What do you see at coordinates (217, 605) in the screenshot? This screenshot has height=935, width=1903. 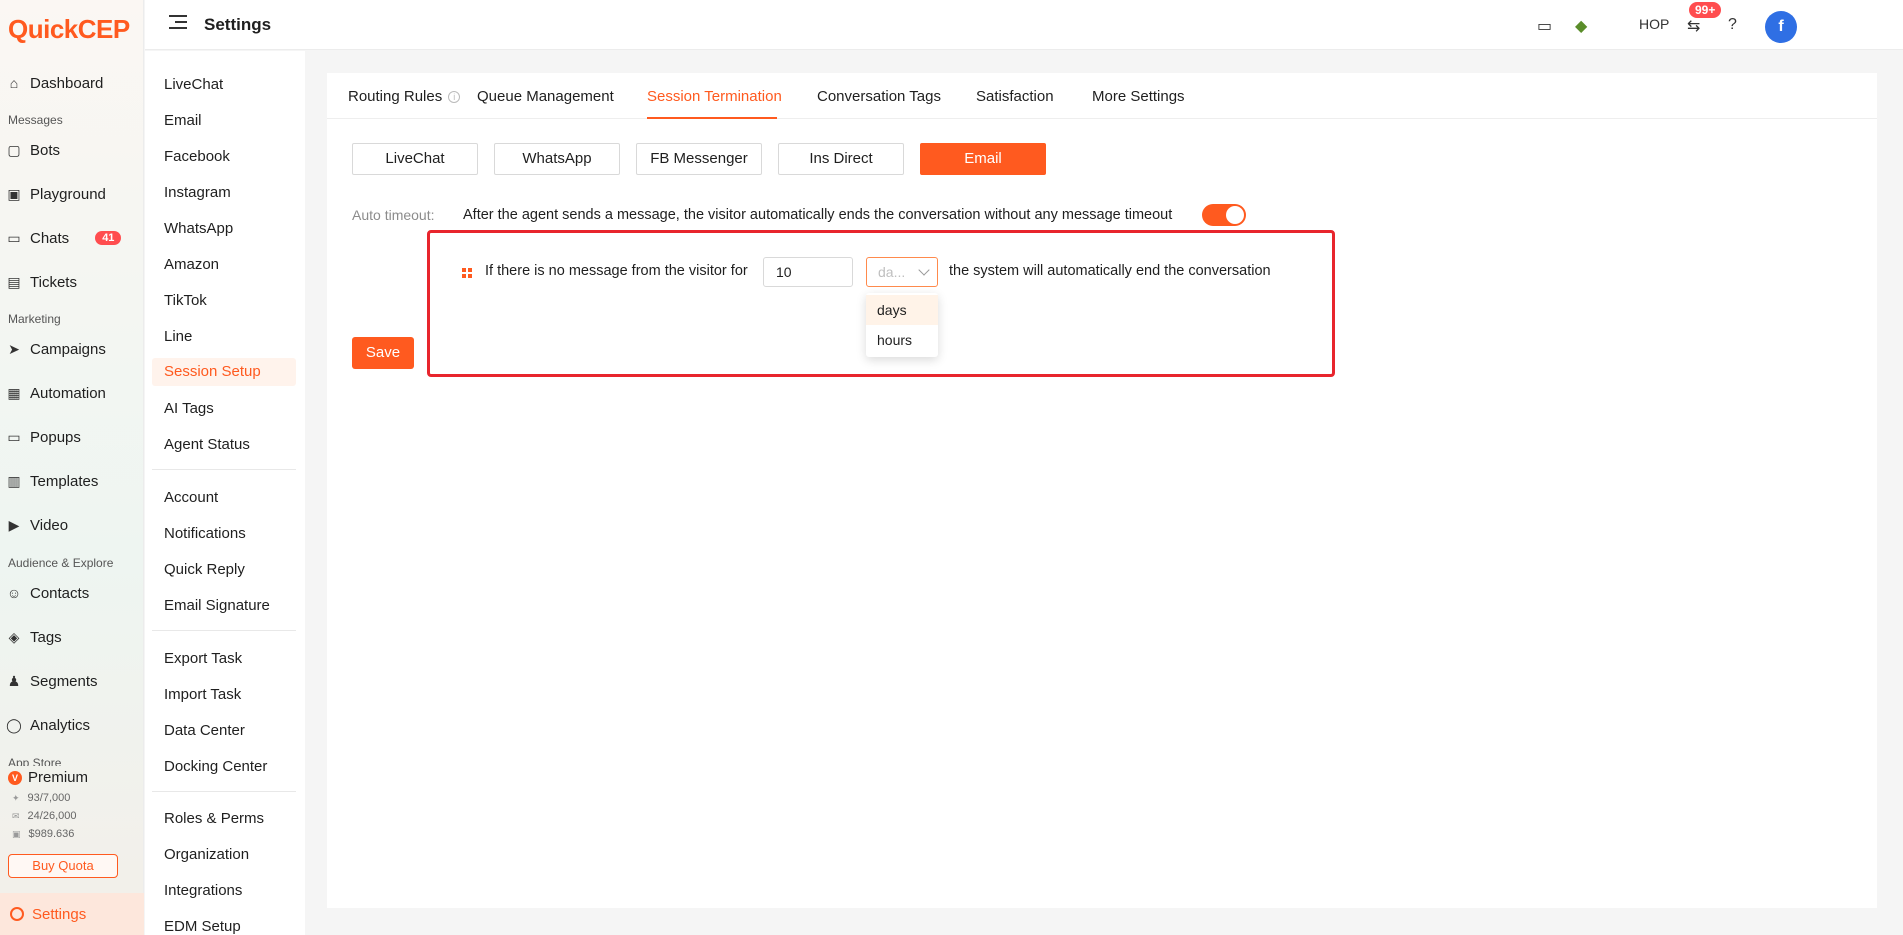 I see `settings-item-email-signature: Email Signature` at bounding box center [217, 605].